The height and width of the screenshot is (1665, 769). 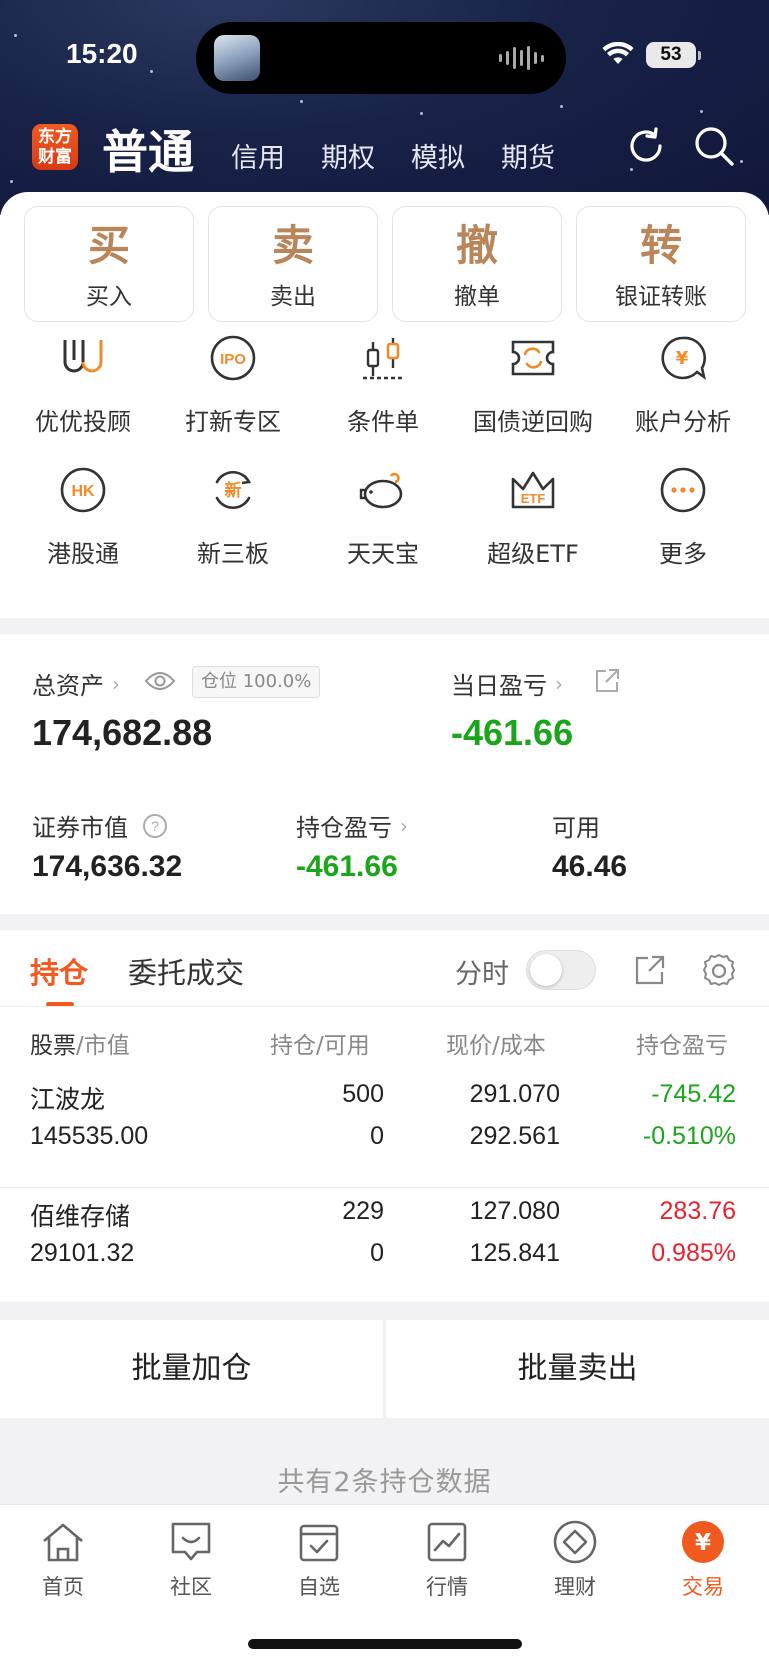 I want to click on nav-home: 首页, so click(x=63, y=1559).